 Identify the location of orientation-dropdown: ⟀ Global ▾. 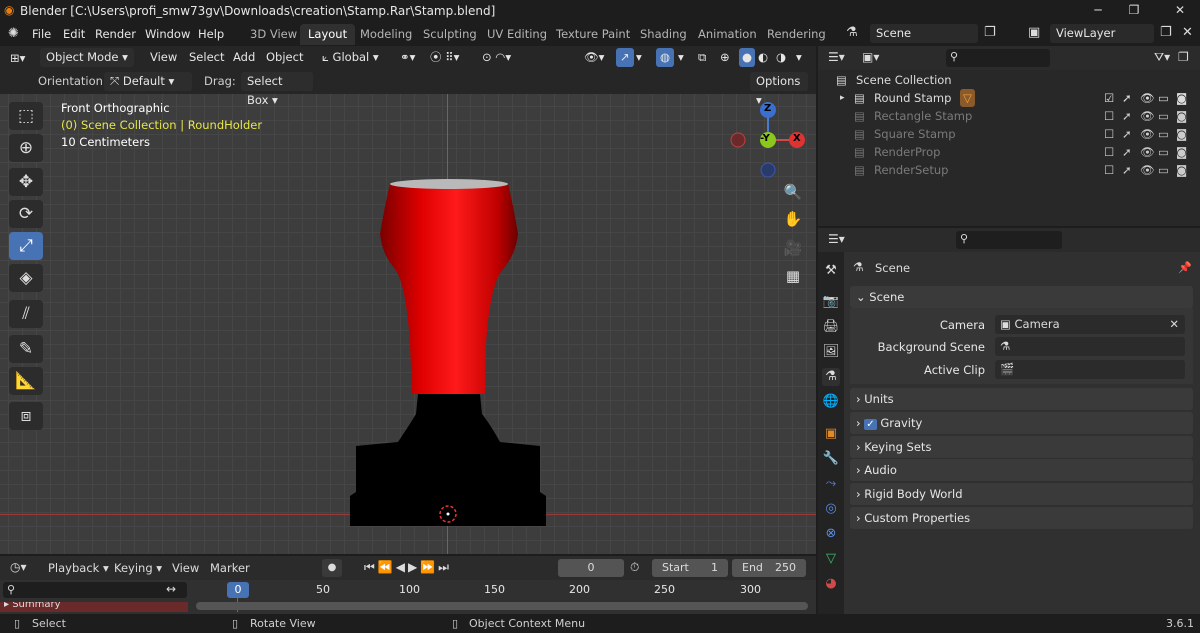
(350, 57).